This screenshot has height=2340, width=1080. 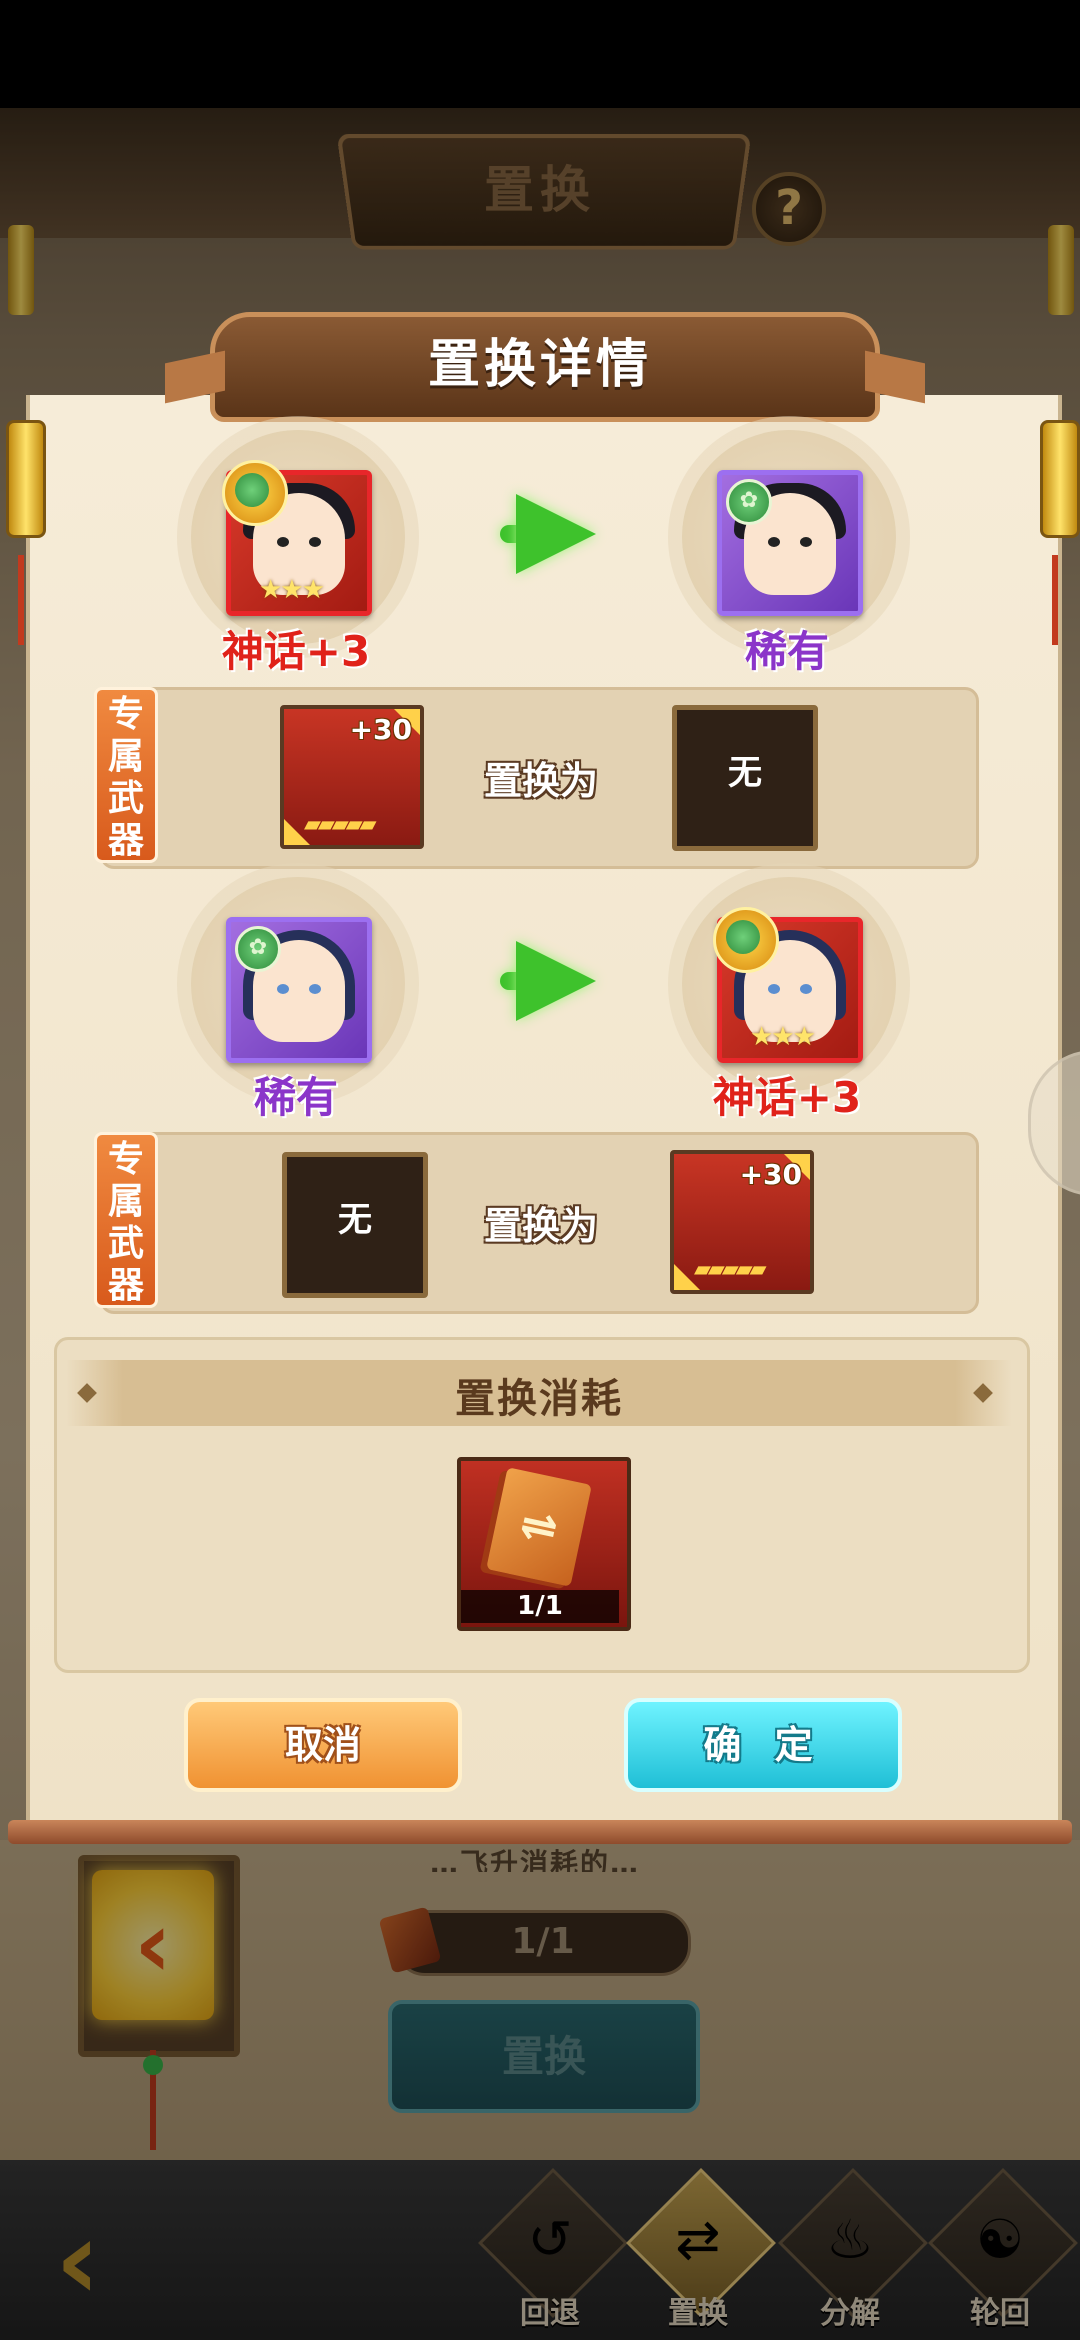 I want to click on swap-glyph: ⇌, so click(x=539, y=1526).